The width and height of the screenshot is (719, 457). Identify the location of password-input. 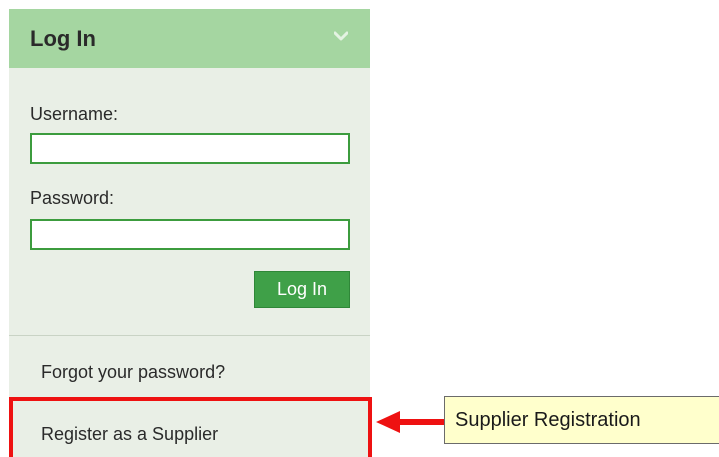
(190, 234).